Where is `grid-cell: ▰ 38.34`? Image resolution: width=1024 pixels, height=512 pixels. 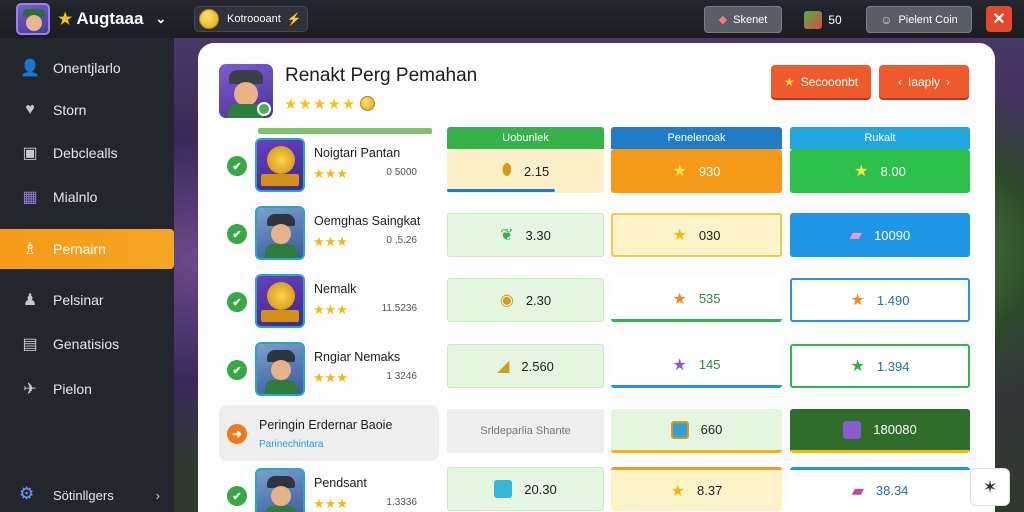 grid-cell: ▰ 38.34 is located at coordinates (880, 489).